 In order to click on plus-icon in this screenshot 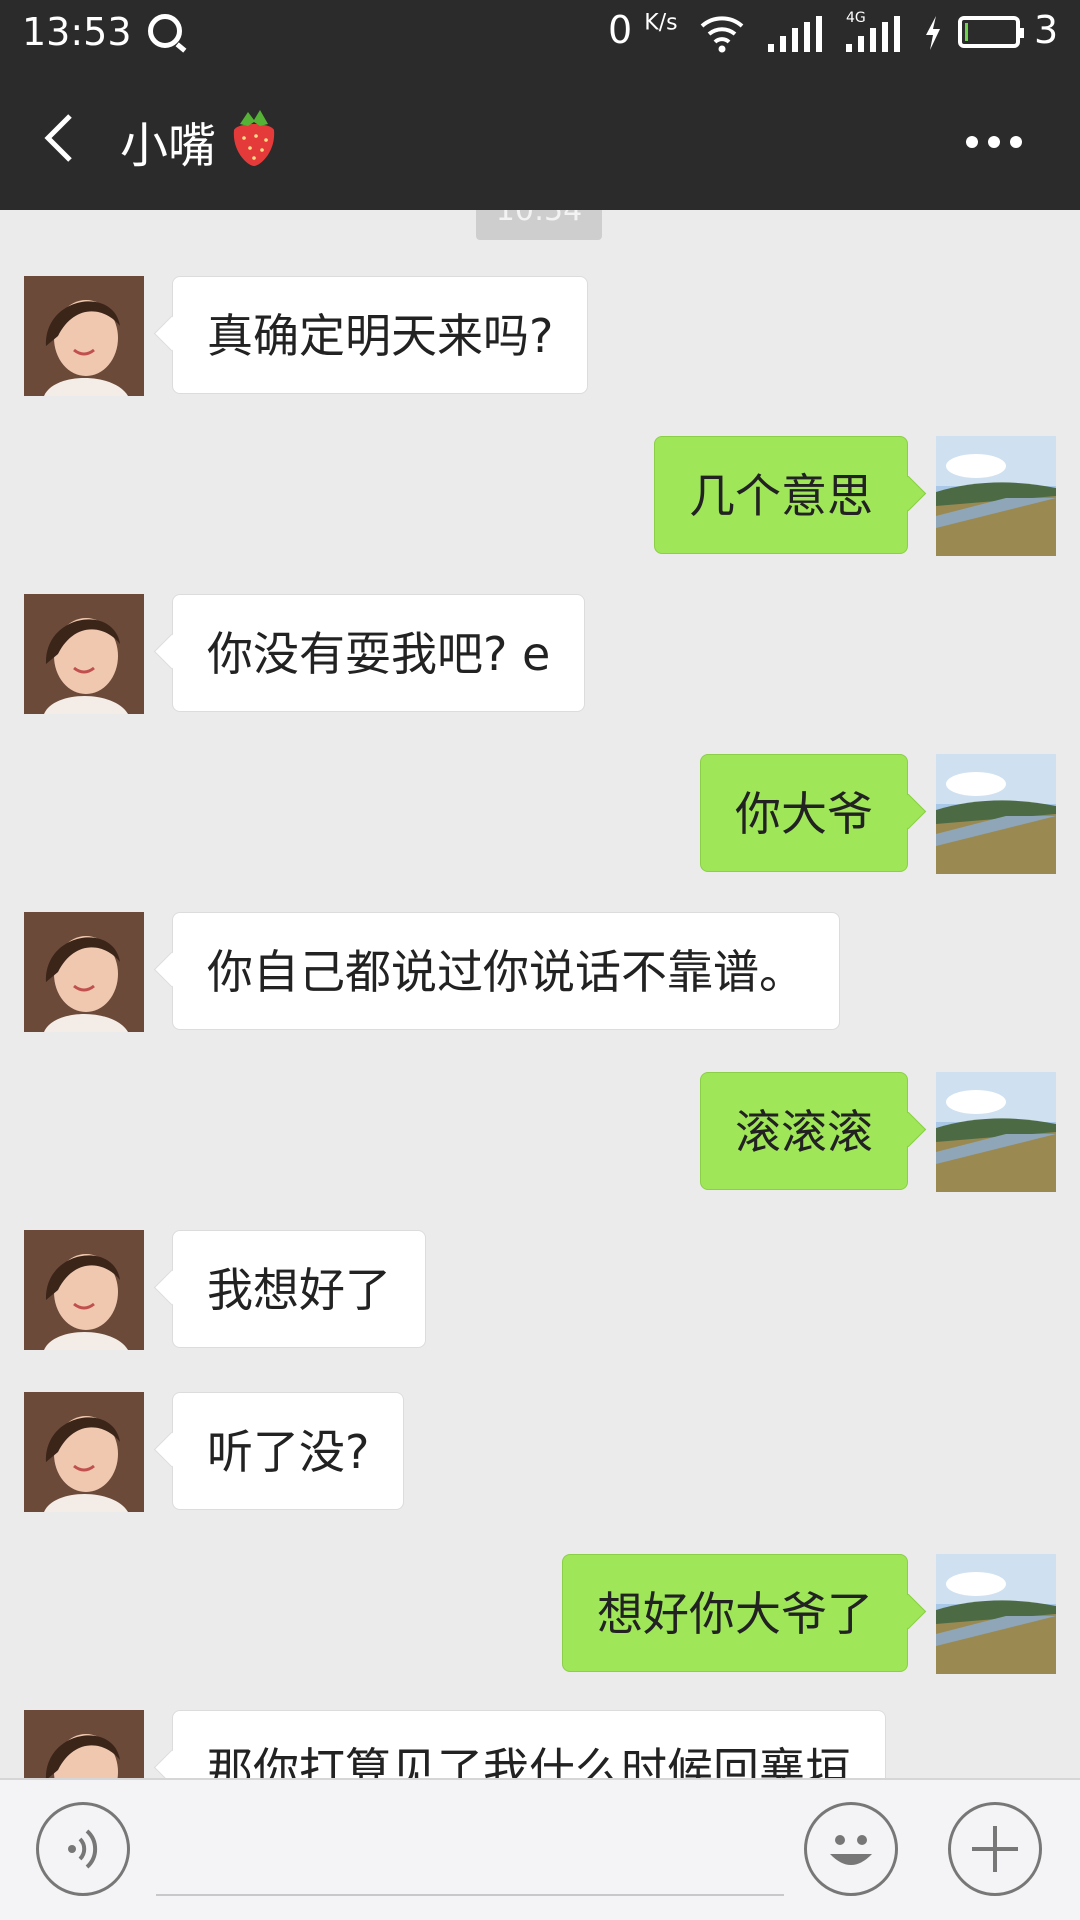, I will do `click(995, 1849)`.